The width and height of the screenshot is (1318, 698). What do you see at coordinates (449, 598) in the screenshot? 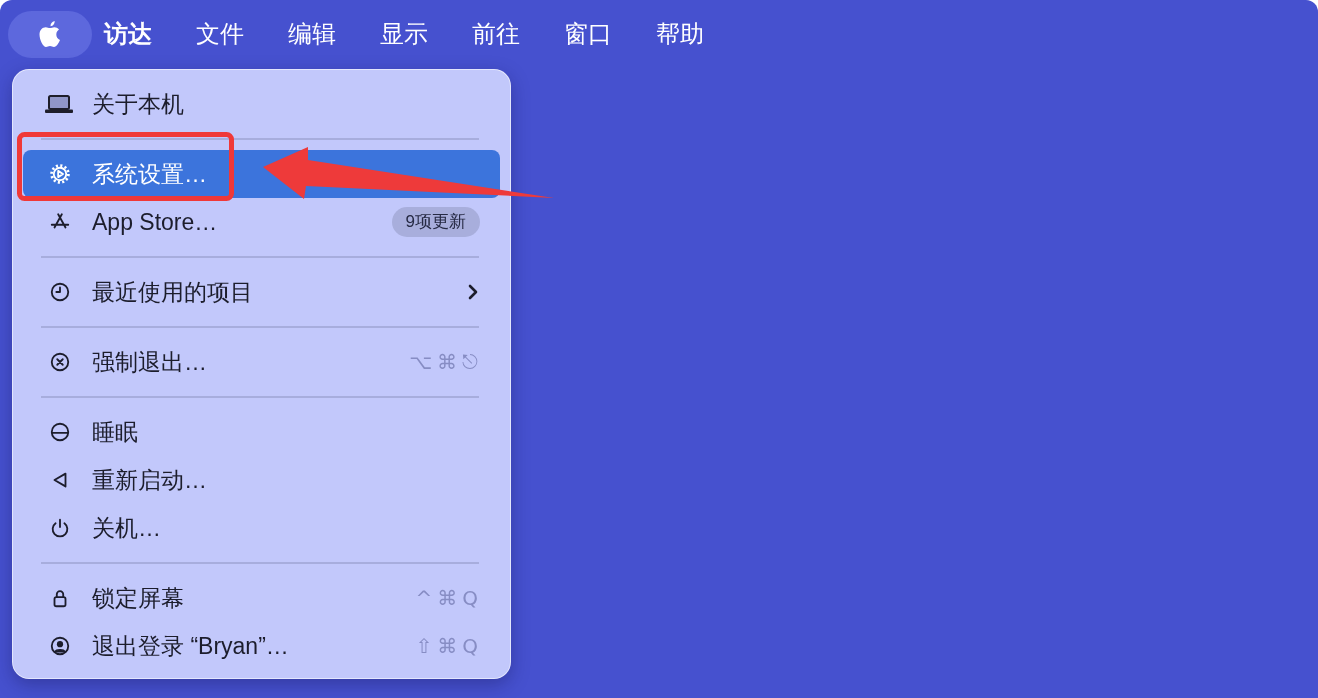
I see `keyboard-shortcut: ^⌘Q` at bounding box center [449, 598].